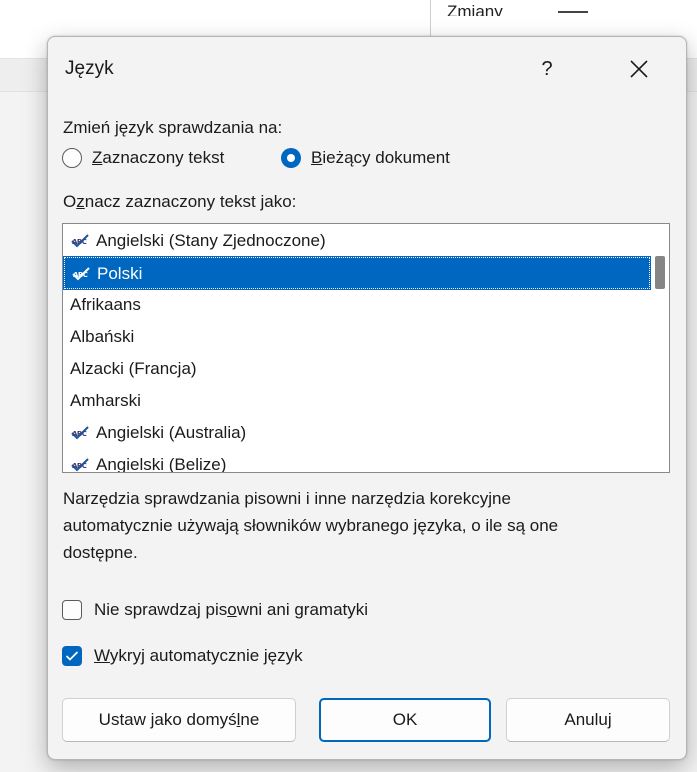 Image resolution: width=697 pixels, height=772 pixels. Describe the element at coordinates (357, 369) in the screenshot. I see `language-list-item: Alzacki (Francja)` at that location.